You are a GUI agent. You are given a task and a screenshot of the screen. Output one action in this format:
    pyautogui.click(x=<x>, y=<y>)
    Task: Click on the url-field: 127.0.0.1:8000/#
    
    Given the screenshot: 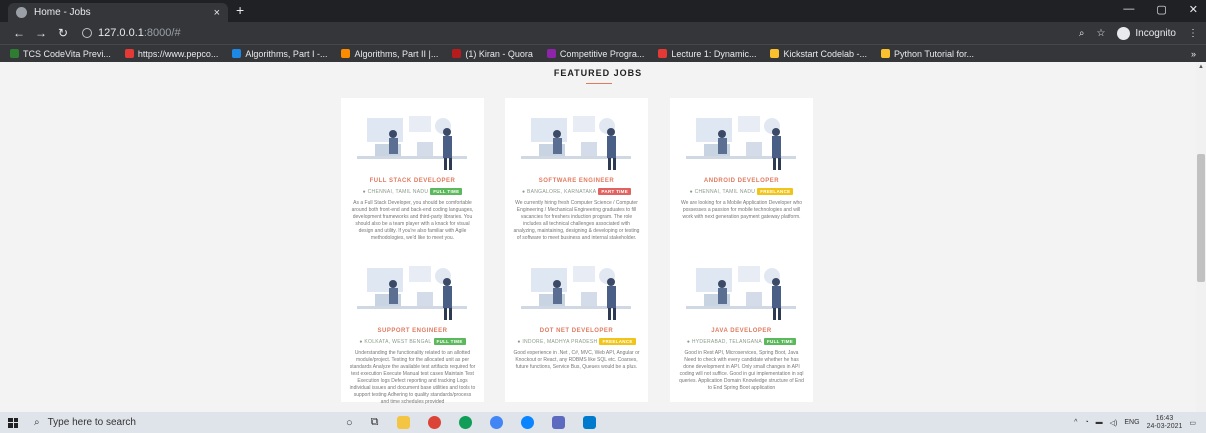 What is the action you would take?
    pyautogui.click(x=131, y=33)
    